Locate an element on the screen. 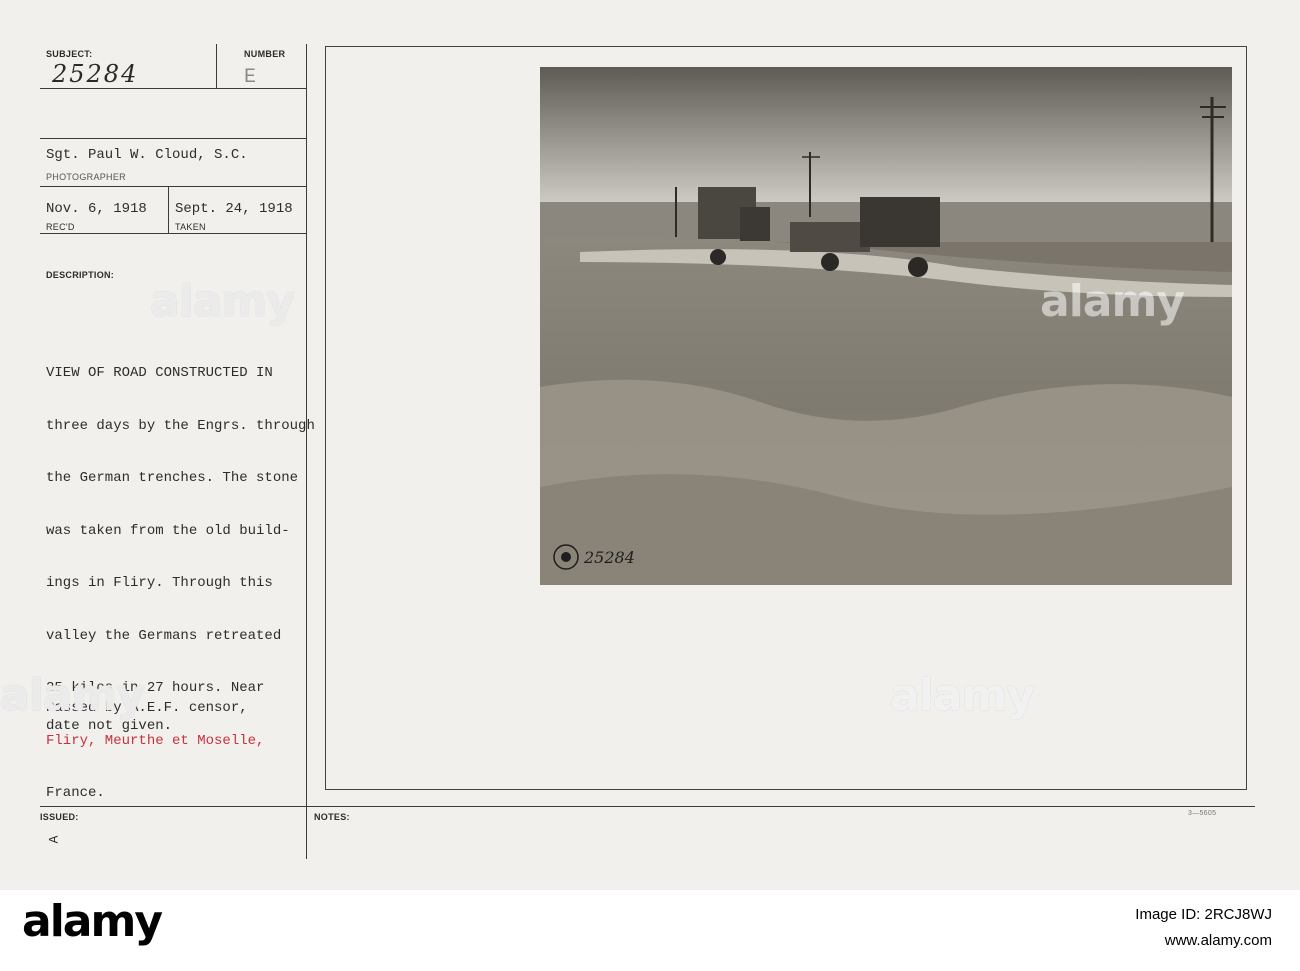 The height and width of the screenshot is (971, 1300). site-link: www.alamy.com is located at coordinates (1203, 941).